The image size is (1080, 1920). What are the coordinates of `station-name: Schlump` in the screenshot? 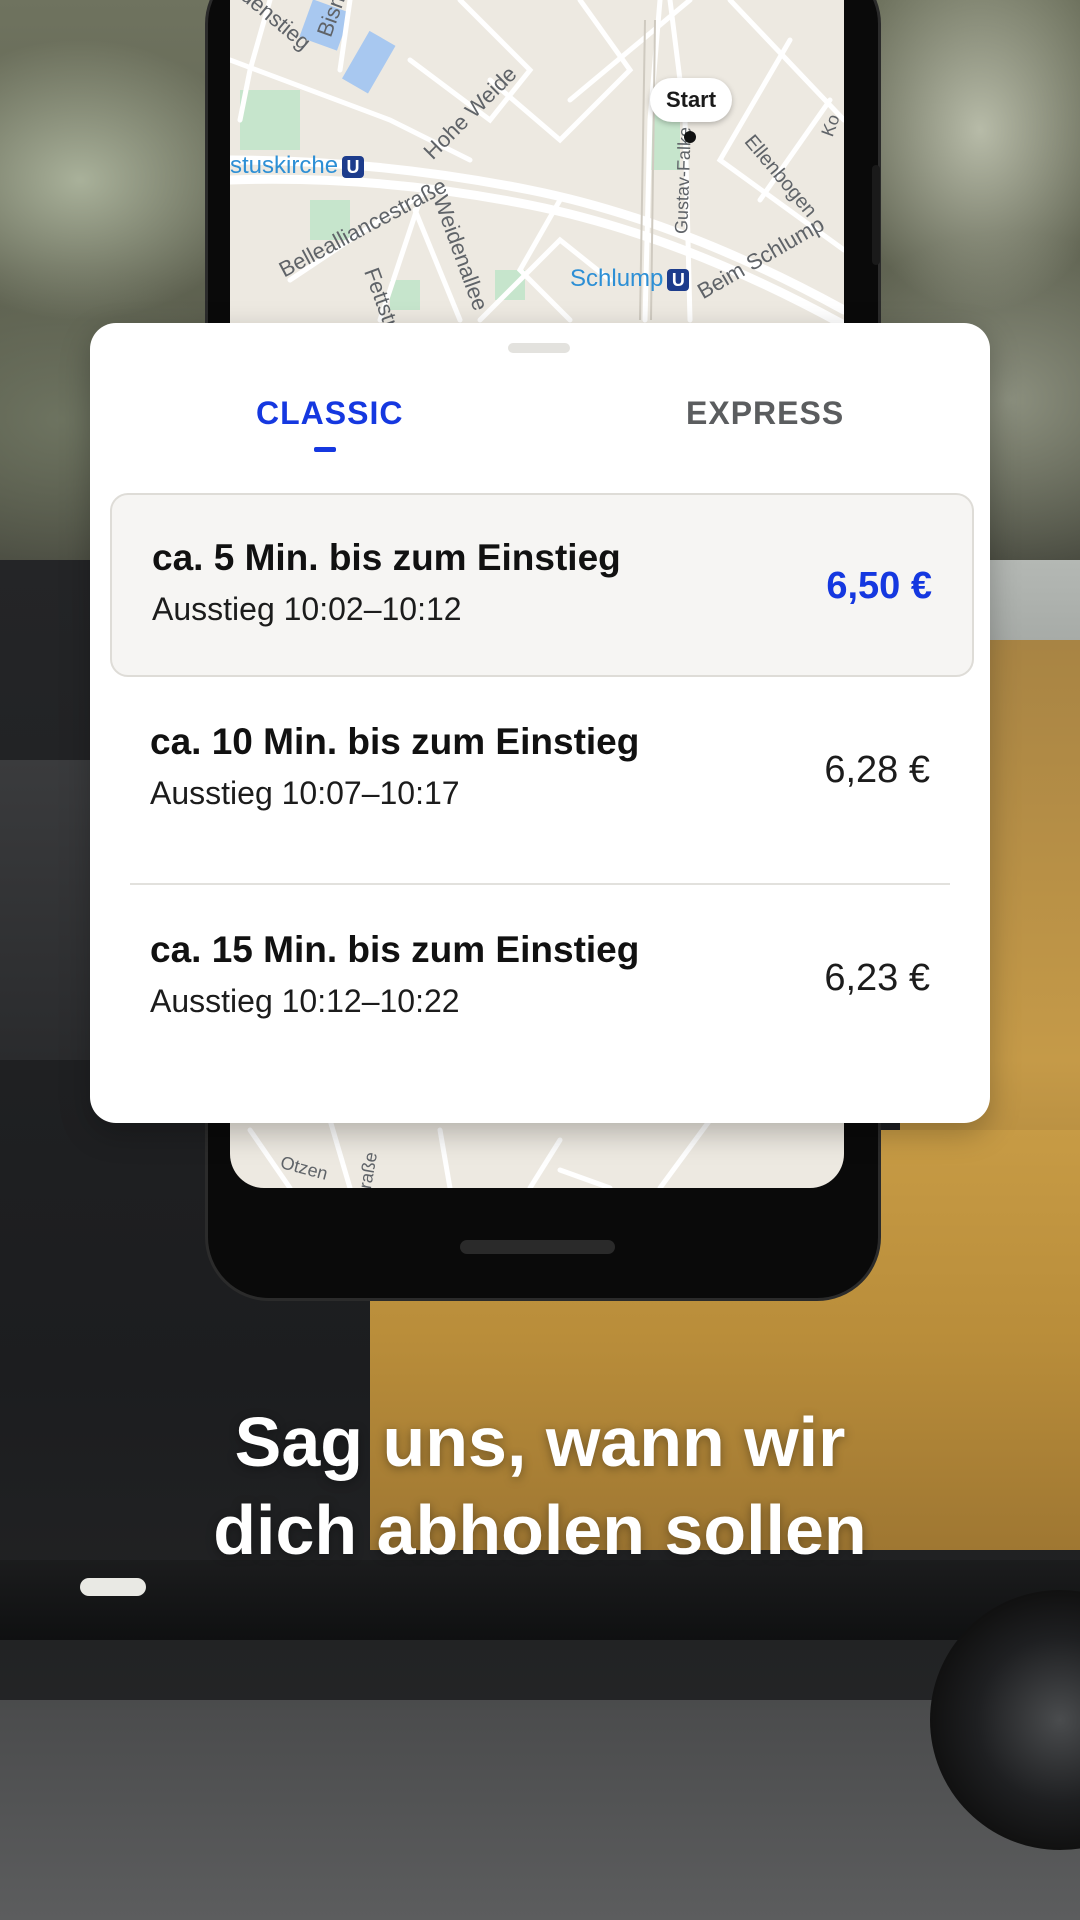 It's located at (617, 278).